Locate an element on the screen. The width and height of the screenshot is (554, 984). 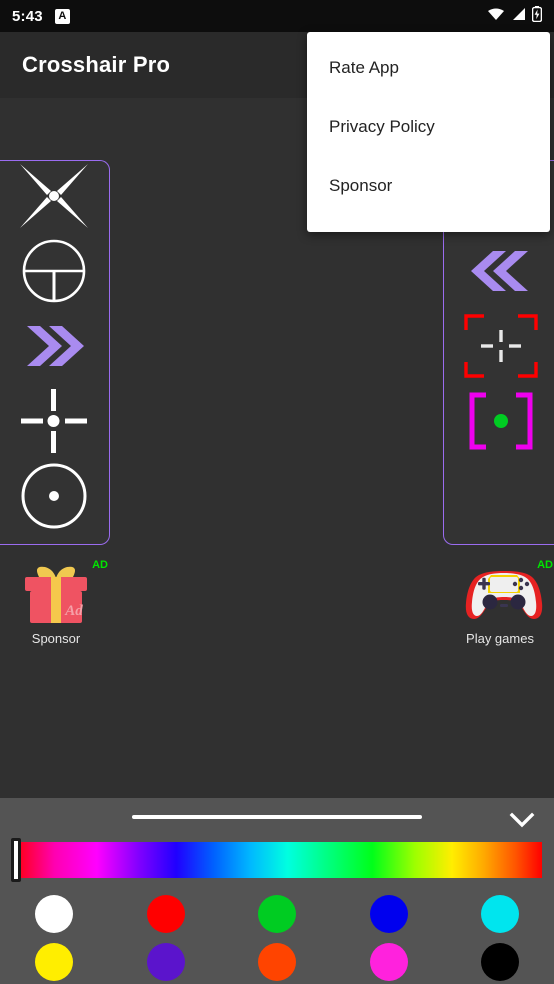
crosshair-item-scope-circle is located at coordinates (54, 273).